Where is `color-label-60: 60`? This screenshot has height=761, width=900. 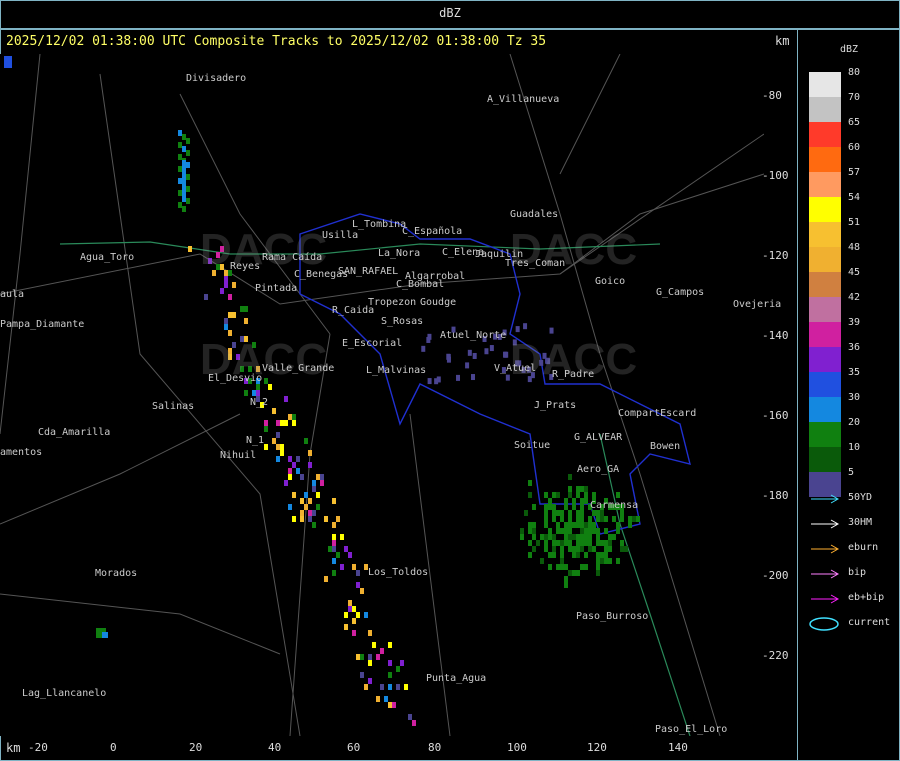
color-label-60: 60 is located at coordinates (854, 147).